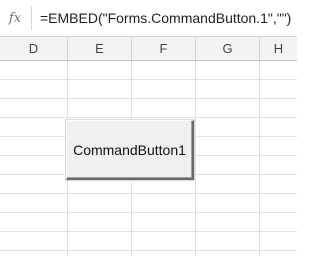  What do you see at coordinates (164, 48) in the screenshot?
I see `column-header-f: F` at bounding box center [164, 48].